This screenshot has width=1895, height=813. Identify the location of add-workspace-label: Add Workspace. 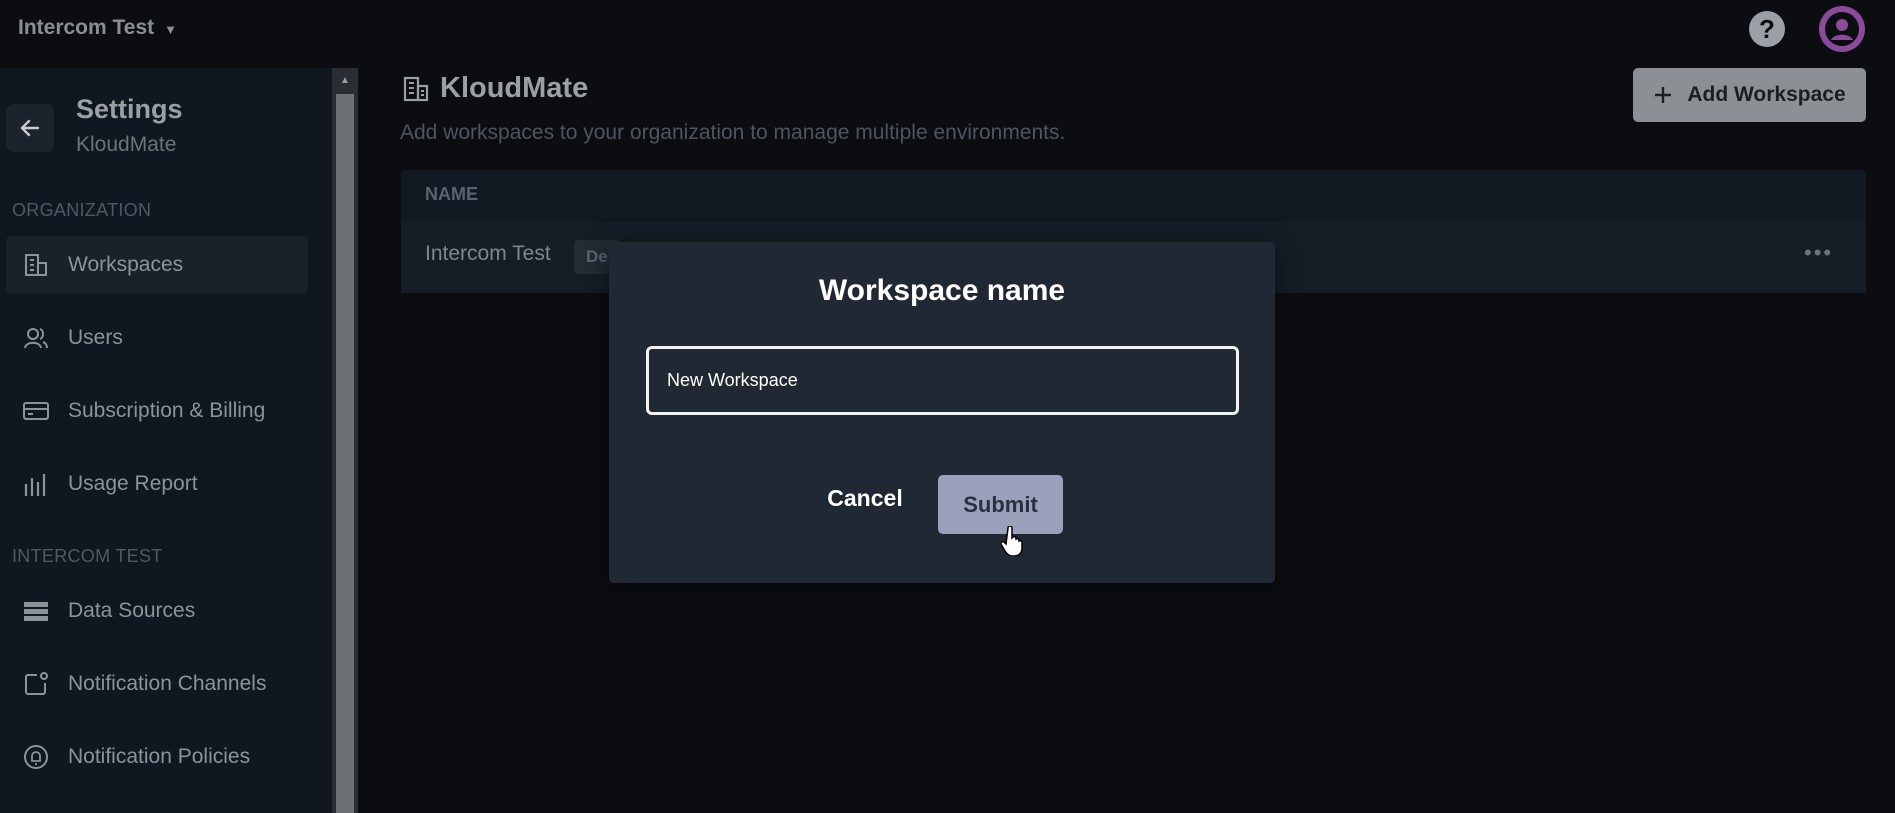
(1766, 94).